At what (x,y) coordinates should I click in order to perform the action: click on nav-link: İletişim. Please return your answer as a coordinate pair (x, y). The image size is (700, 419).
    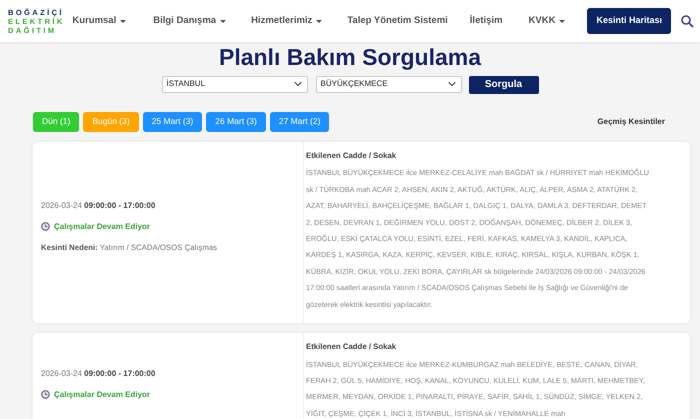
    Looking at the image, I should click on (486, 21).